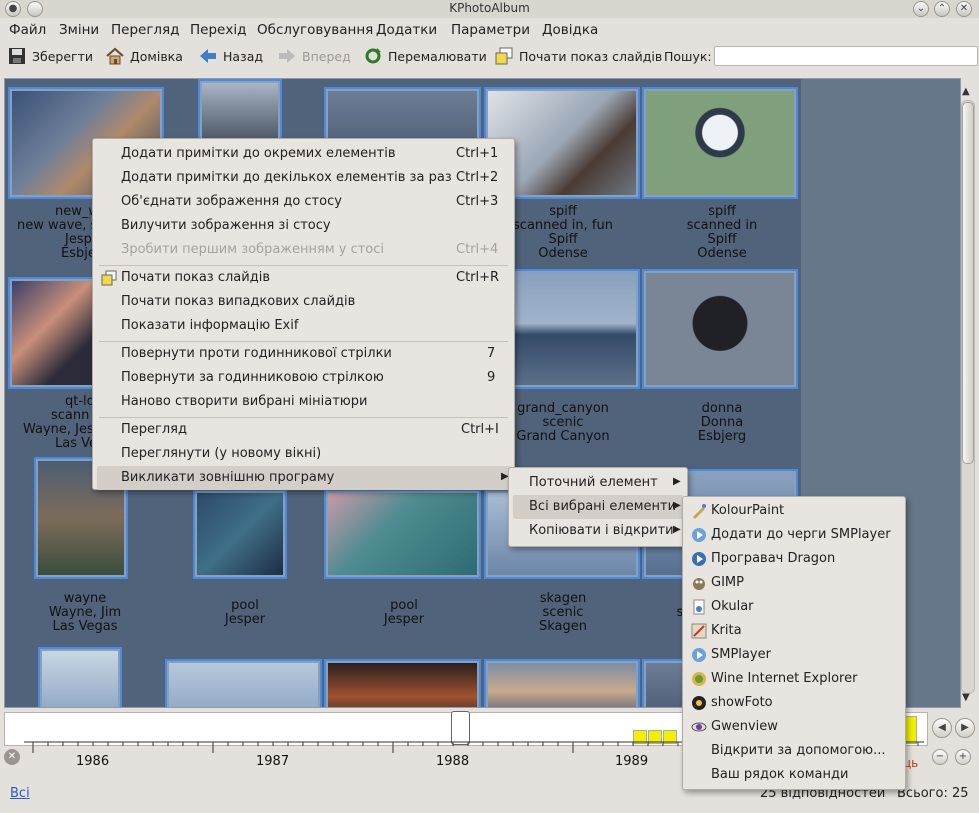  What do you see at coordinates (303, 402) in the screenshot?
I see `menu-regenerate-thumbnails: Наново створити вибрані мініатюри` at bounding box center [303, 402].